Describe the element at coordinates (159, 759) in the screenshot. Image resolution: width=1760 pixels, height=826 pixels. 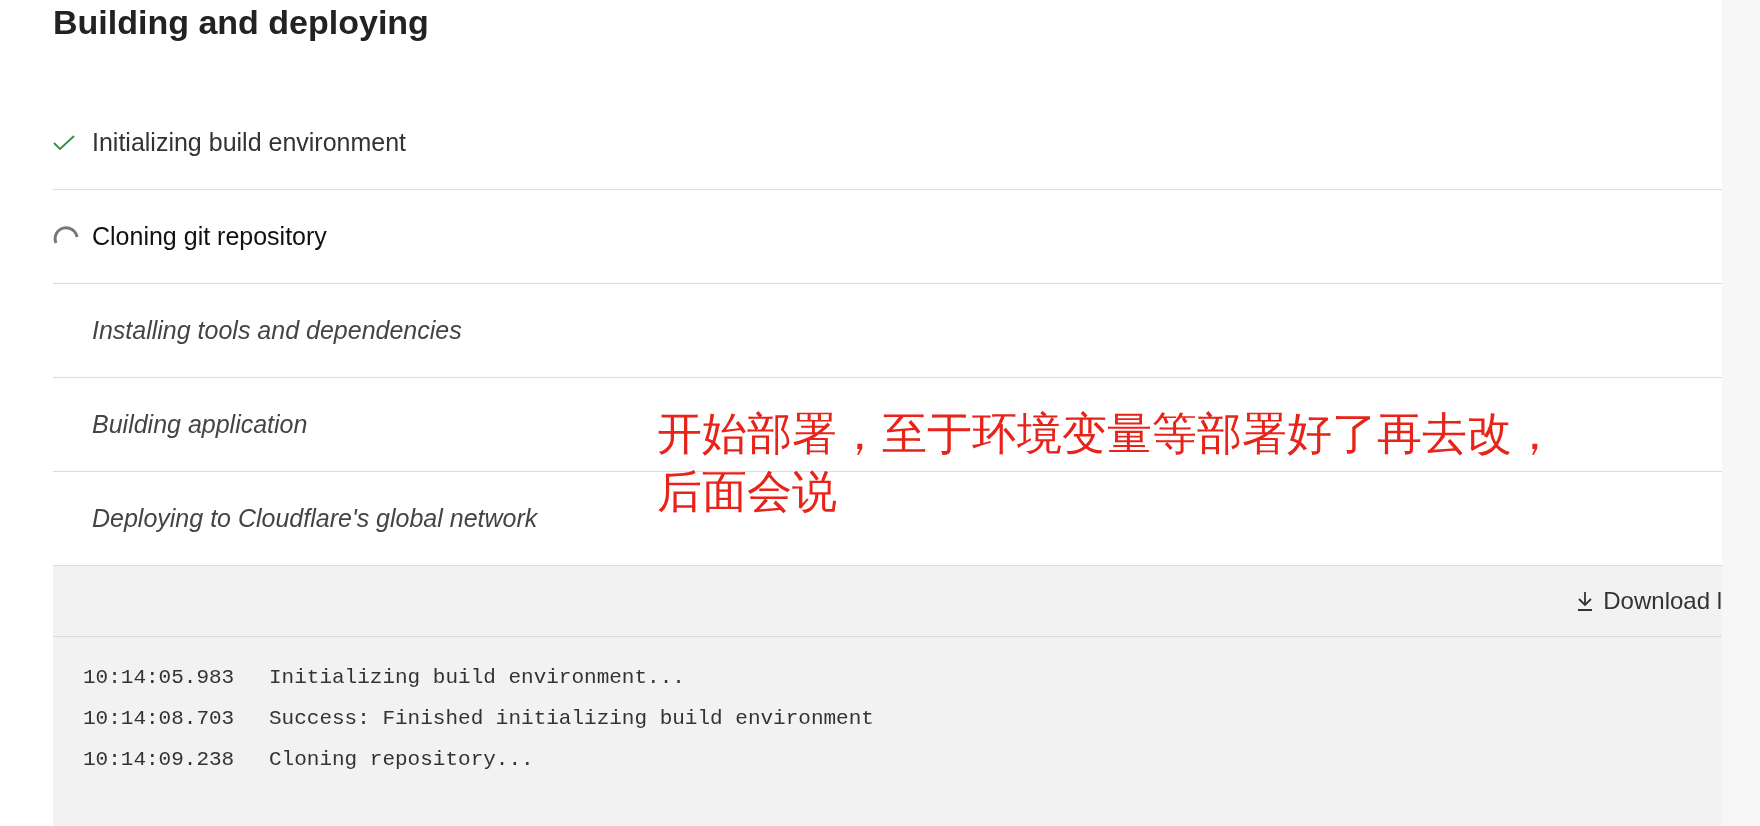
I see `log-timestamp: 10:14:09.238` at that location.